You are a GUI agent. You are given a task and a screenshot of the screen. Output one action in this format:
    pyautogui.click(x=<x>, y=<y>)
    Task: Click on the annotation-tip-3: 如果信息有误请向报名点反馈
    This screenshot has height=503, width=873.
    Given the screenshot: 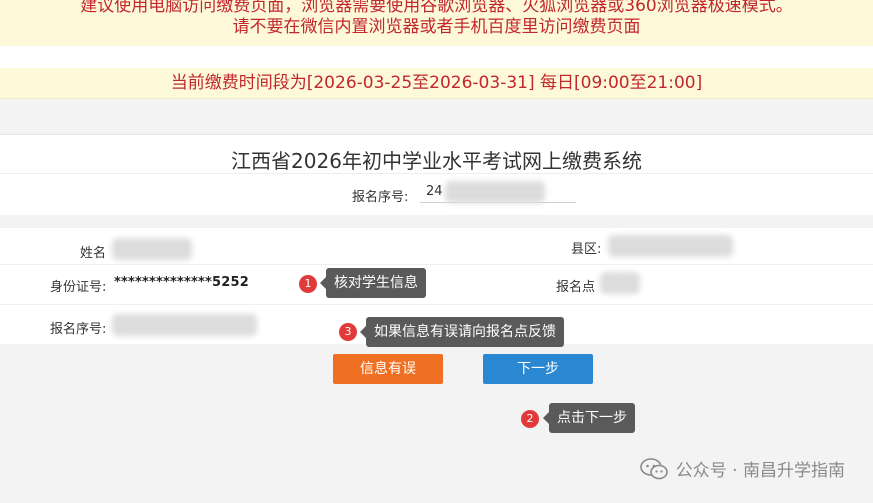 What is the action you would take?
    pyautogui.click(x=462, y=332)
    